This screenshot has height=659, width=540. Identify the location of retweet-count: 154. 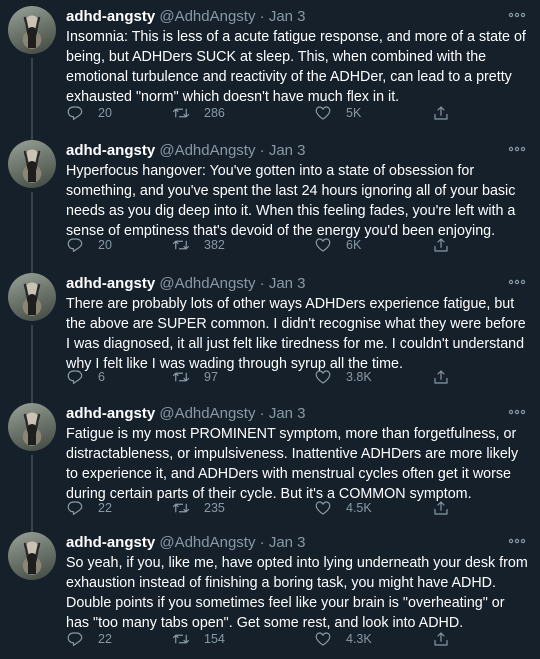
(214, 639).